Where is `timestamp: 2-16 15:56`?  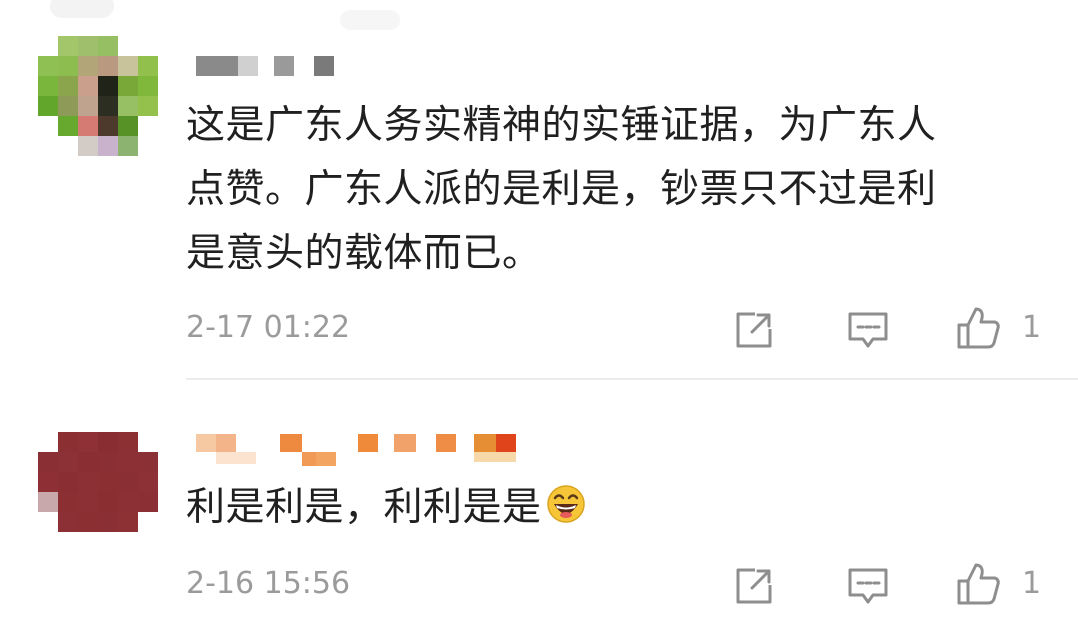
timestamp: 2-16 15:56 is located at coordinates (268, 583).